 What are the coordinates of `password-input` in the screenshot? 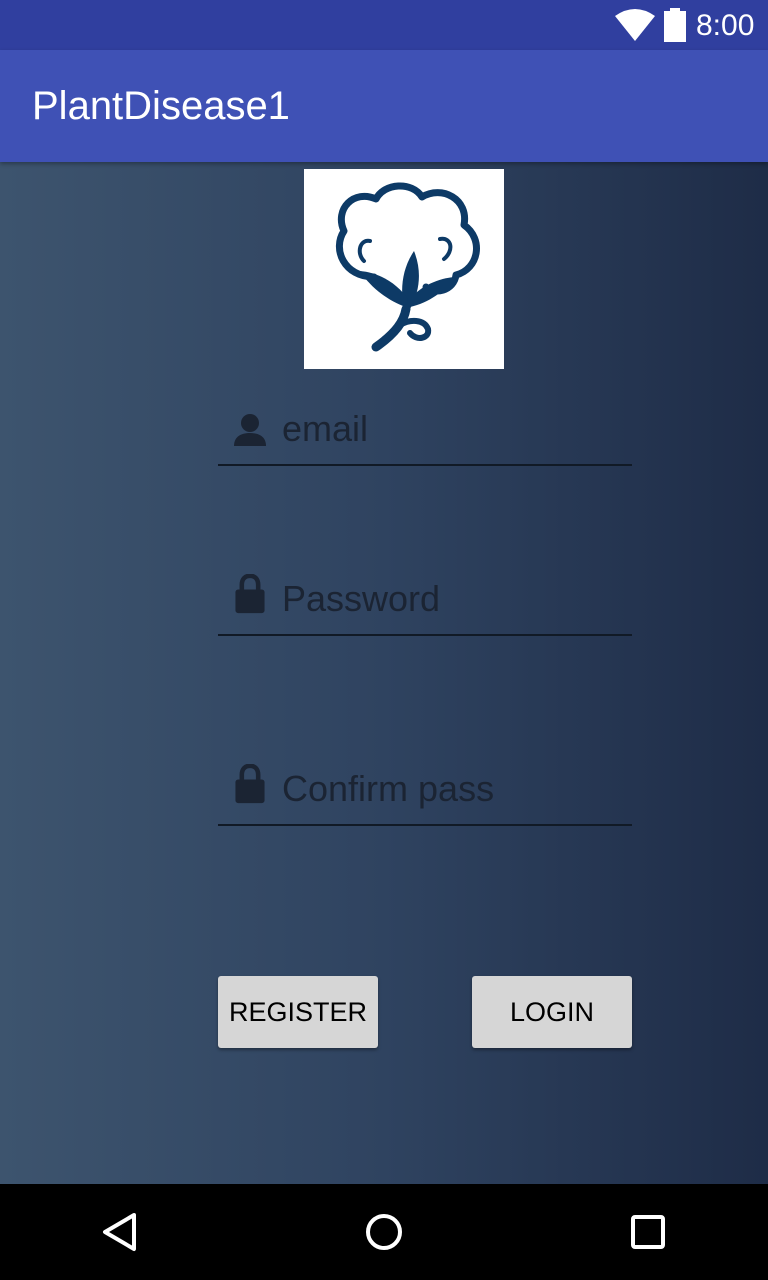 It's located at (454, 599).